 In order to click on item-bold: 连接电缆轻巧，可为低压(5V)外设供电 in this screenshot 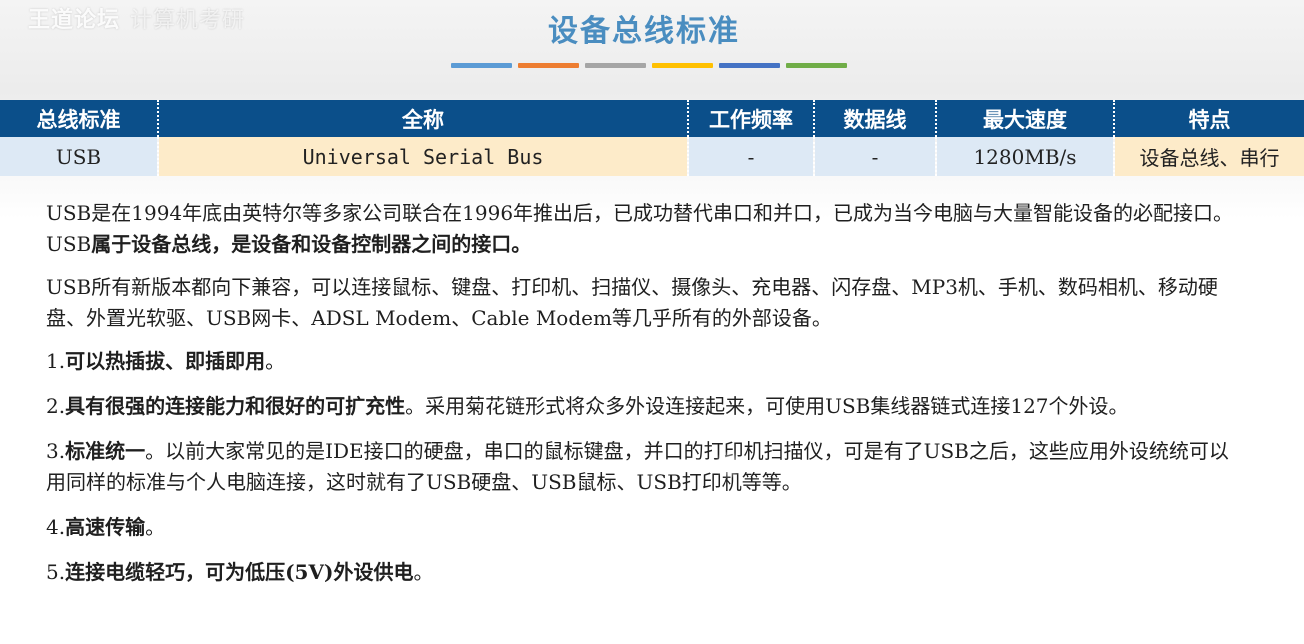, I will do `click(239, 572)`.